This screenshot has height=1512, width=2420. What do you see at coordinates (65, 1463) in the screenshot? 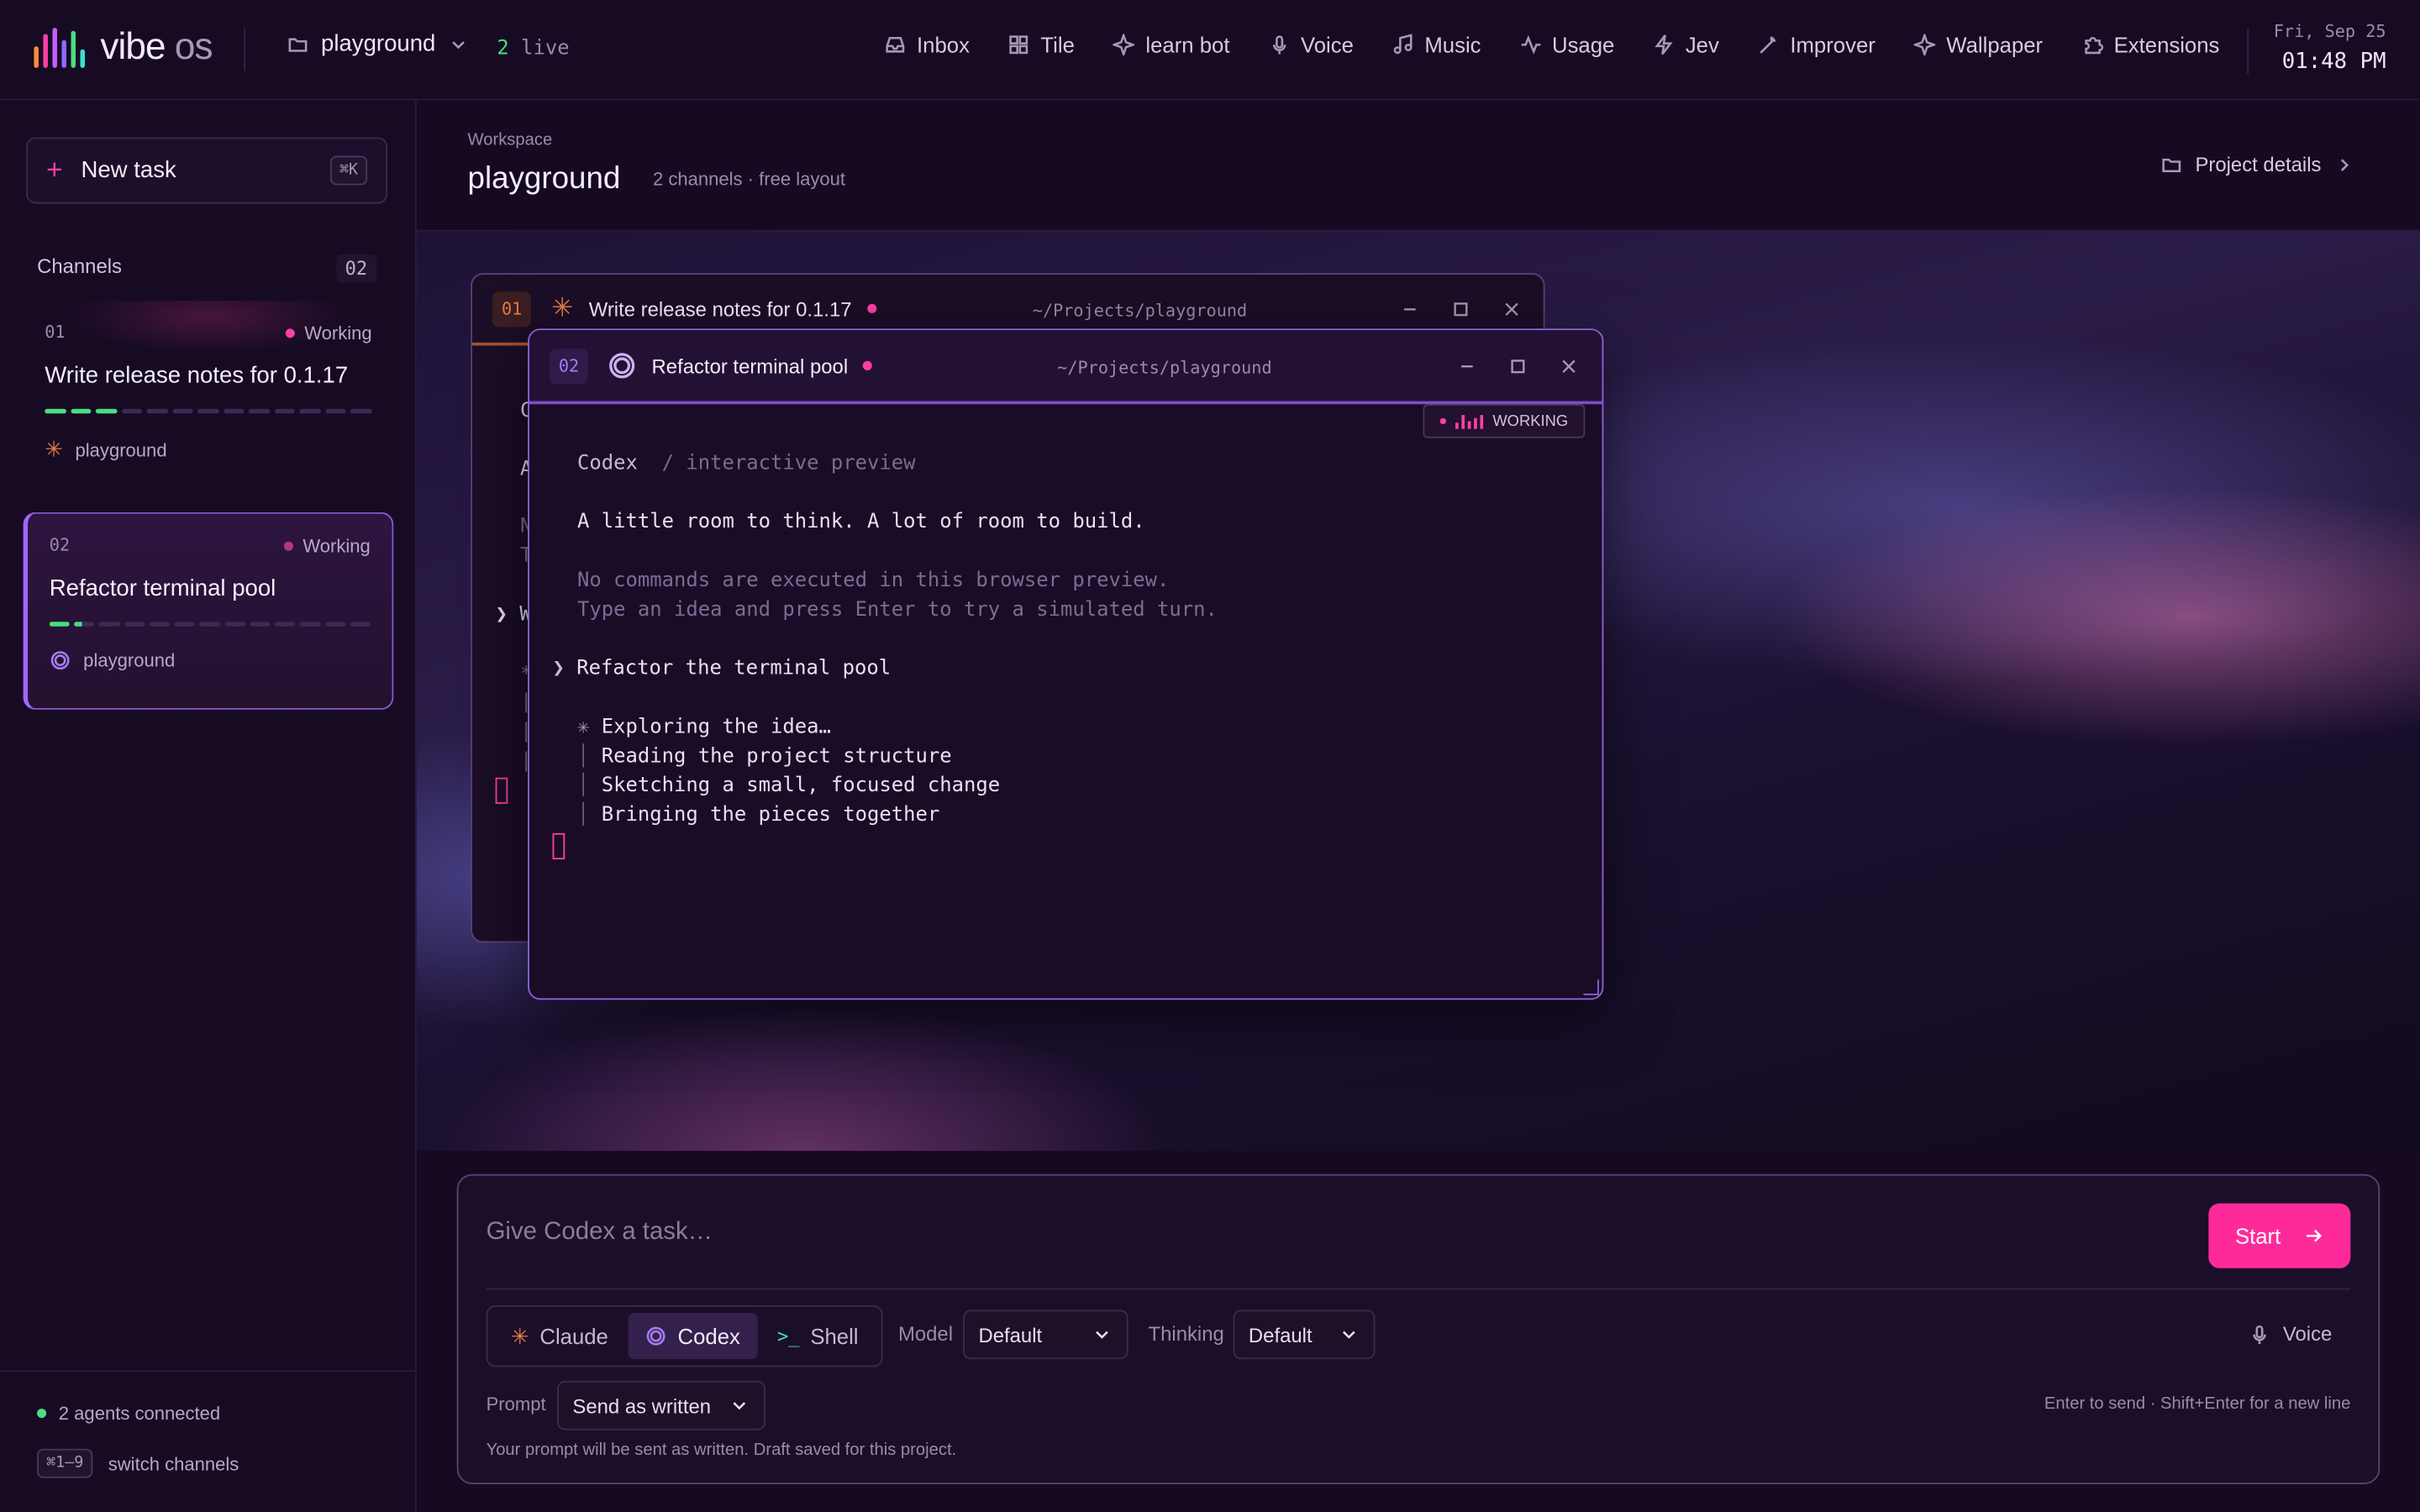
I see `shortcut-badge: ⌘1–9` at bounding box center [65, 1463].